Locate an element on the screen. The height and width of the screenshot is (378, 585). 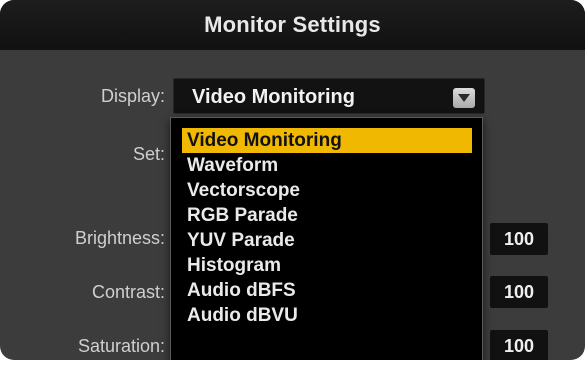
contrast-label: Contrast: is located at coordinates (128, 292).